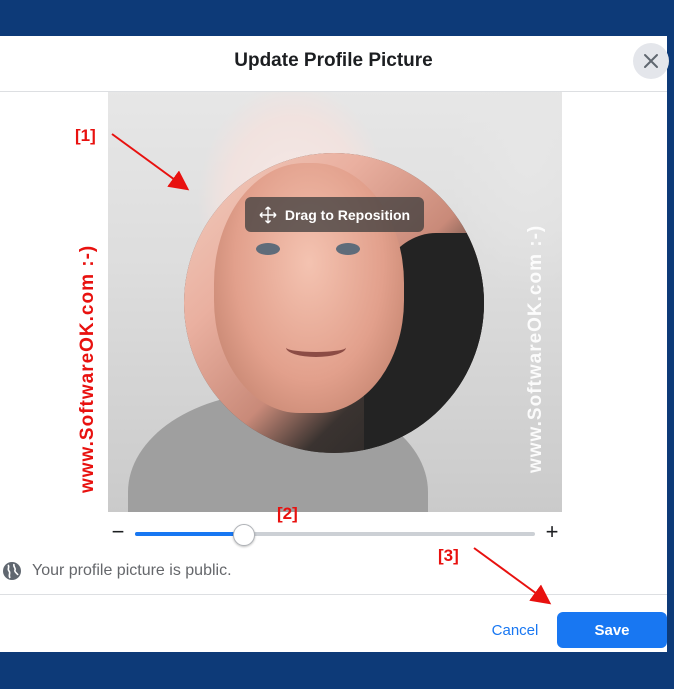 This screenshot has height=689, width=674. I want to click on dialog-header: Update Profile Picture, so click(334, 64).